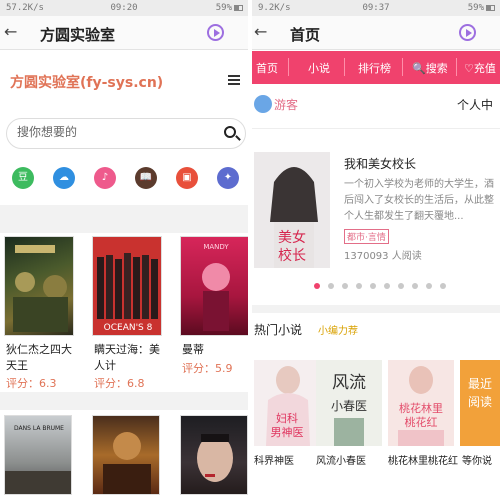 The width and height of the screenshot is (500, 500). I want to click on clock: 09:37, so click(376, 8).